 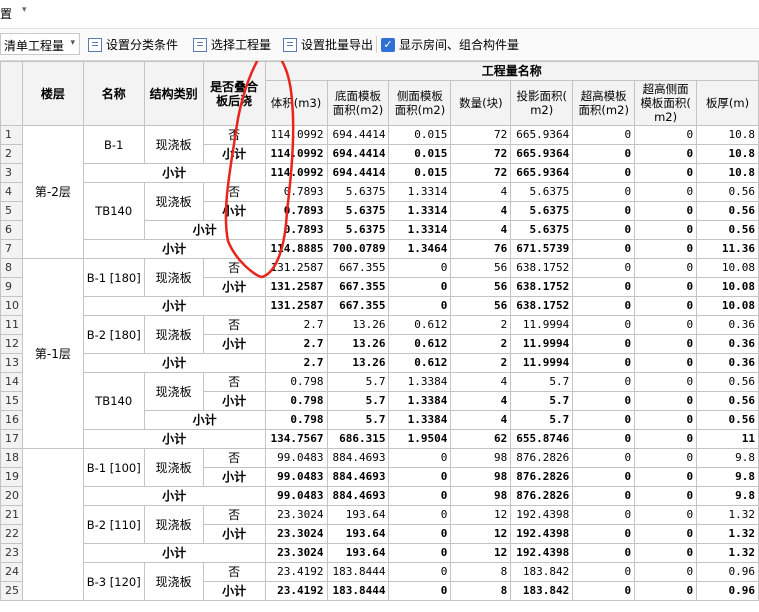 I want to click on value-cell: 98, so click(x=481, y=477).